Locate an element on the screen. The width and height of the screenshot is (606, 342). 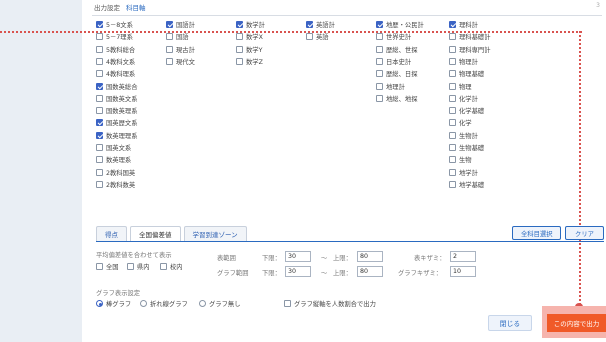
tab-national-deviation: 全国偏差値 is located at coordinates (155, 233).